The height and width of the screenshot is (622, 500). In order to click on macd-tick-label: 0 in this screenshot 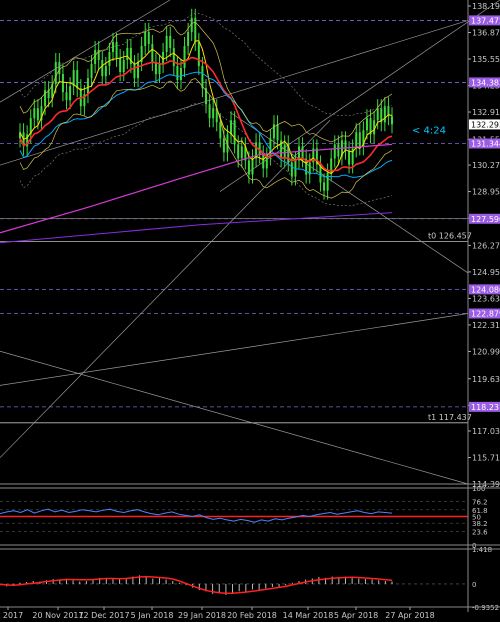, I will do `click(474, 585)`.